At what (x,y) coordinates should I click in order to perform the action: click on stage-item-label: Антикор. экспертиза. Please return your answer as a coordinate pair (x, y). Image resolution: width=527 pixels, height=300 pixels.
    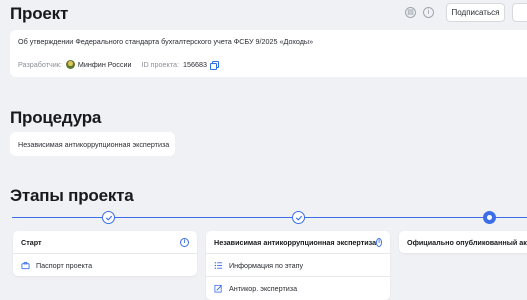
    Looking at the image, I should click on (263, 288).